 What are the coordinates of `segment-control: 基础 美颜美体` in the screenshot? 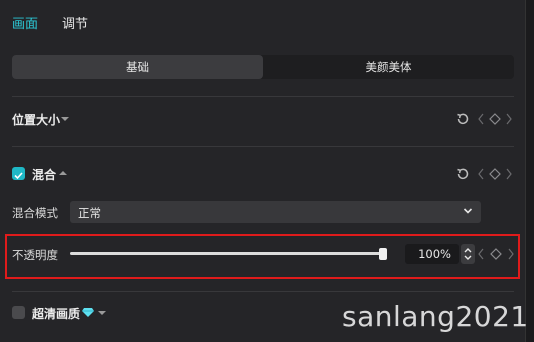 It's located at (263, 67).